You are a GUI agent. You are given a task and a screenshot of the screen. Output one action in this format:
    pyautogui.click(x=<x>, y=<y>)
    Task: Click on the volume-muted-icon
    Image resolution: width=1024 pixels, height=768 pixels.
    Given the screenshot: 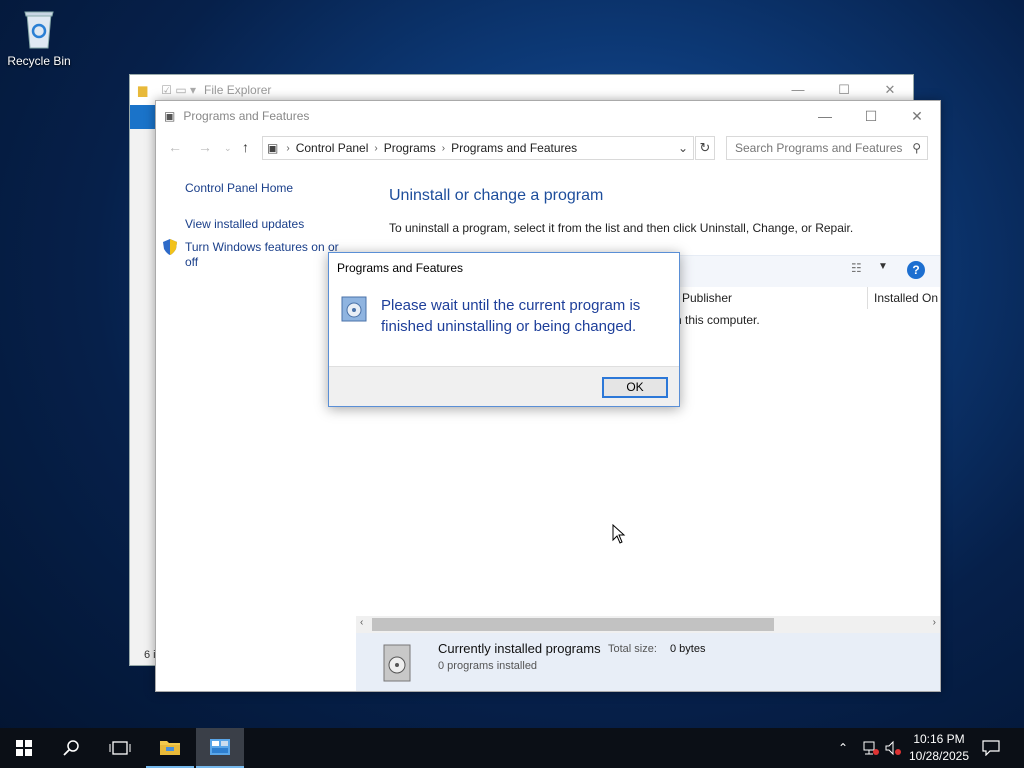 What is the action you would take?
    pyautogui.click(x=893, y=748)
    